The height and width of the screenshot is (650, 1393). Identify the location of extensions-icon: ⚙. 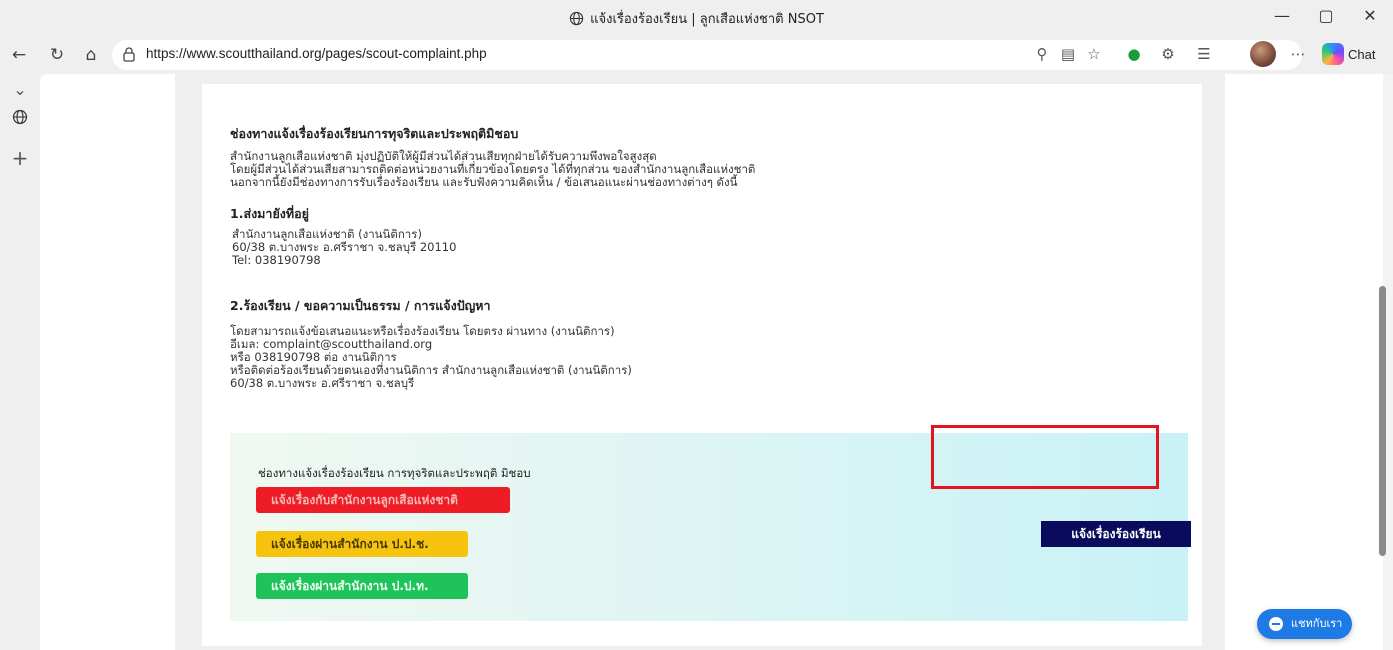
(1168, 55).